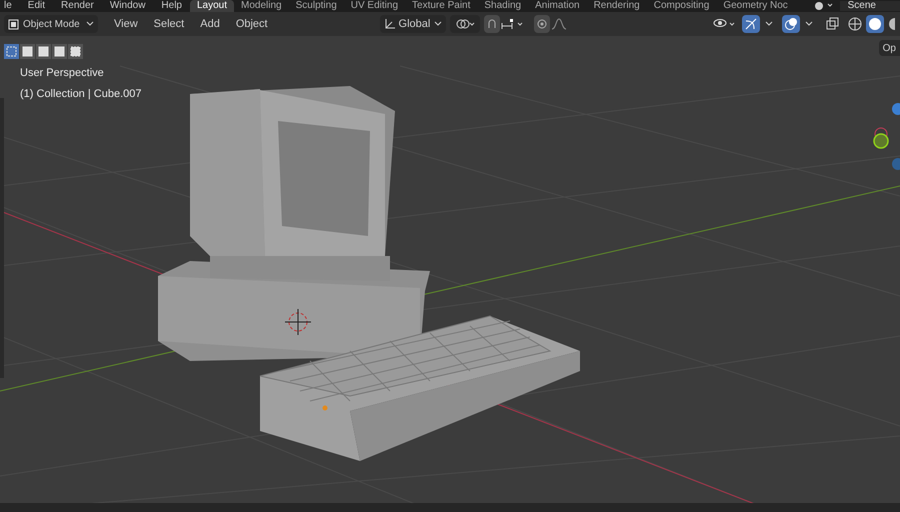 This screenshot has height=512, width=900. What do you see at coordinates (128, 6) in the screenshot?
I see `menu-item: Window` at bounding box center [128, 6].